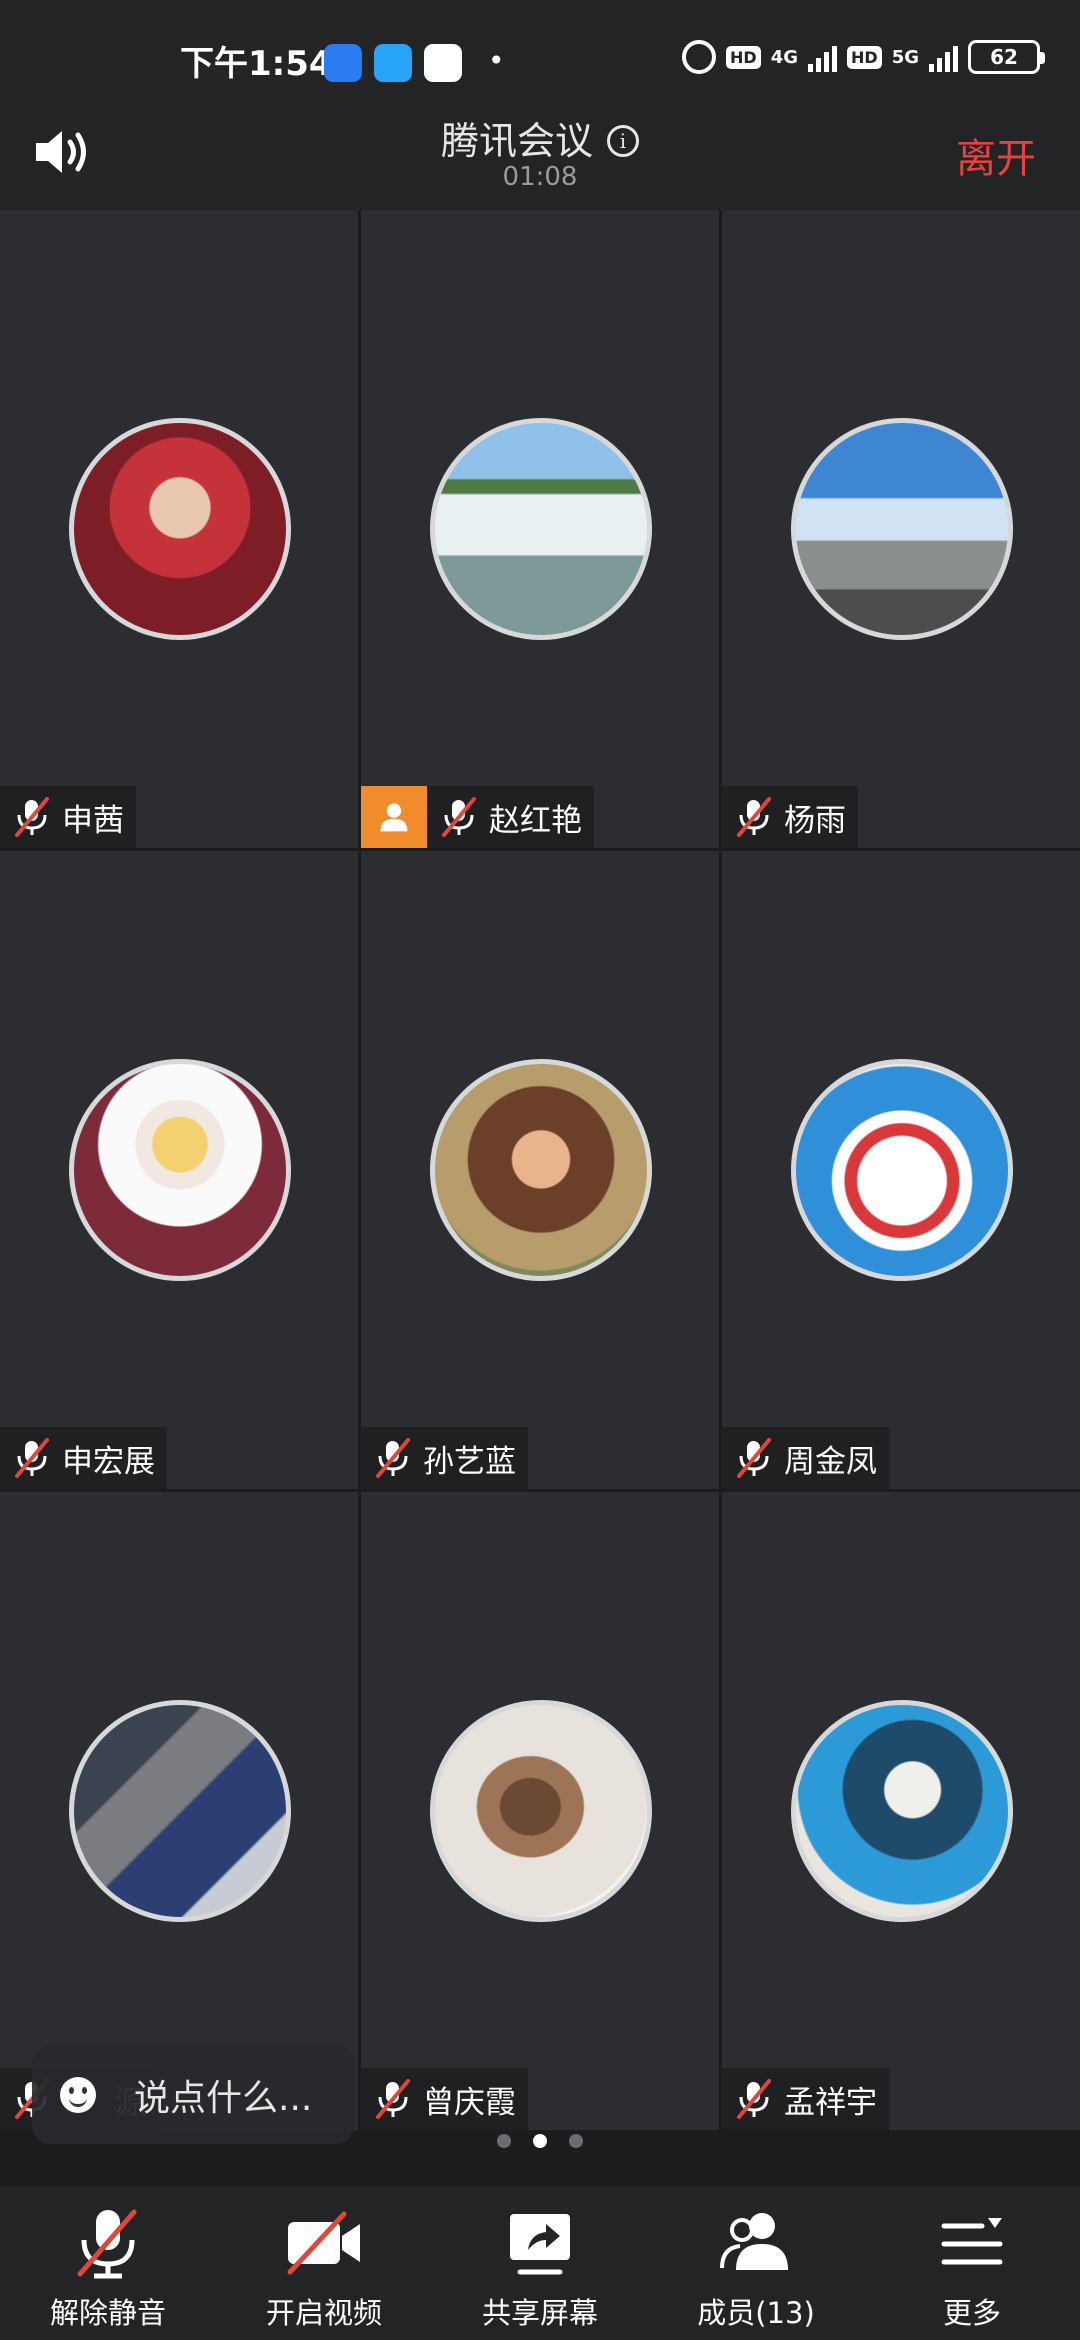  I want to click on share-screen-button: 共享屏幕, so click(540, 2263).